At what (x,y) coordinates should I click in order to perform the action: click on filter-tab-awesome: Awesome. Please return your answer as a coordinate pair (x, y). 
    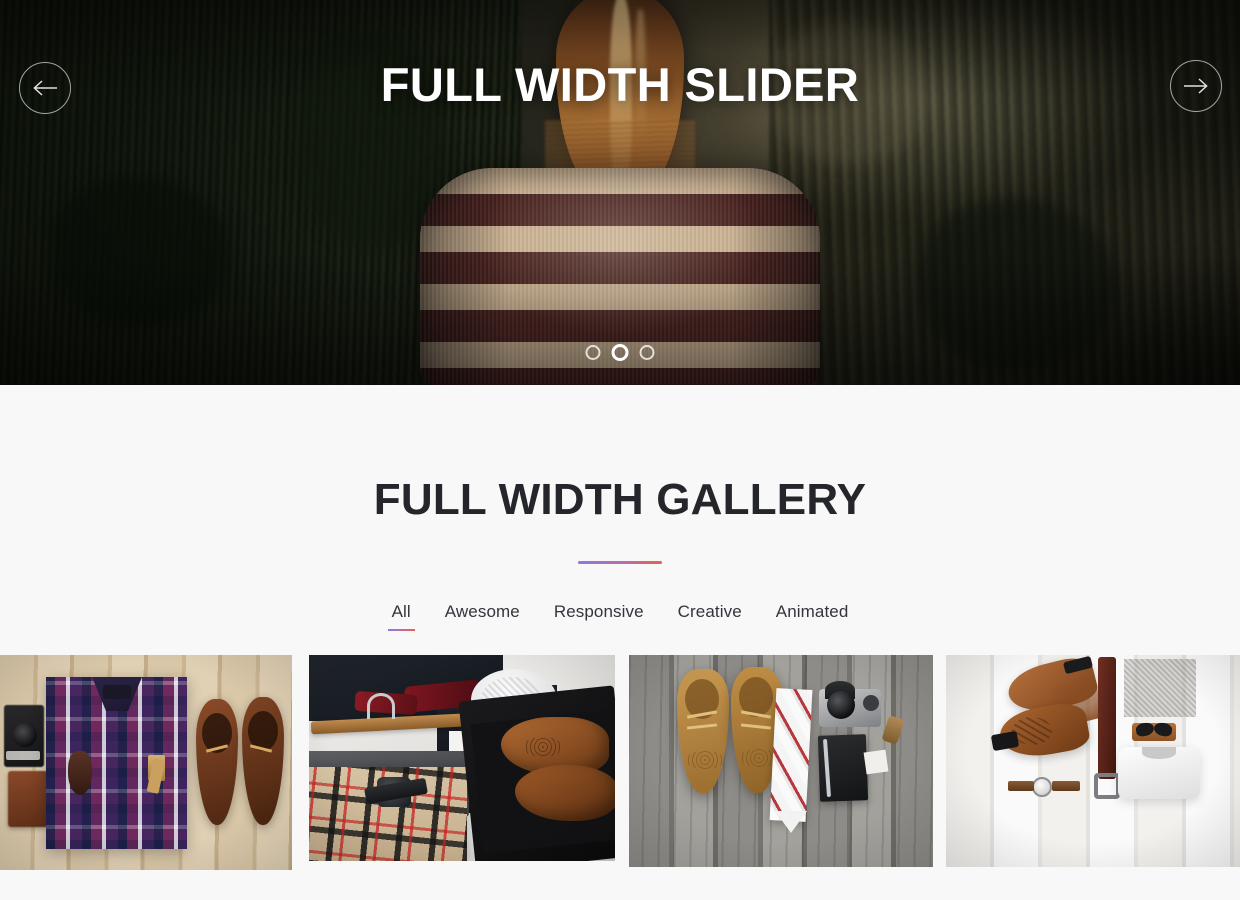
    Looking at the image, I should click on (482, 616).